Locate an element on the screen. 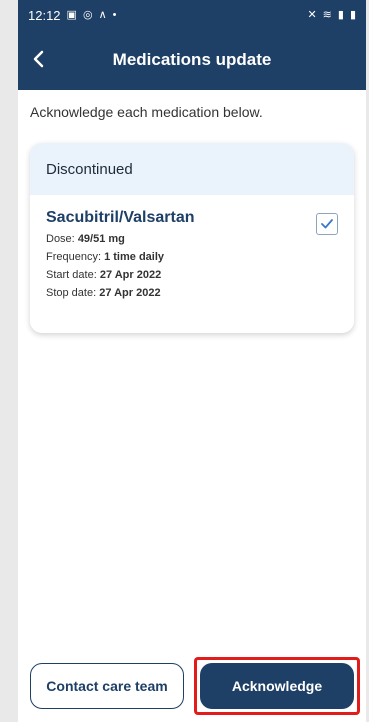 This screenshot has height=722, width=369. acknowledge-button-label: Acknowledge is located at coordinates (277, 686).